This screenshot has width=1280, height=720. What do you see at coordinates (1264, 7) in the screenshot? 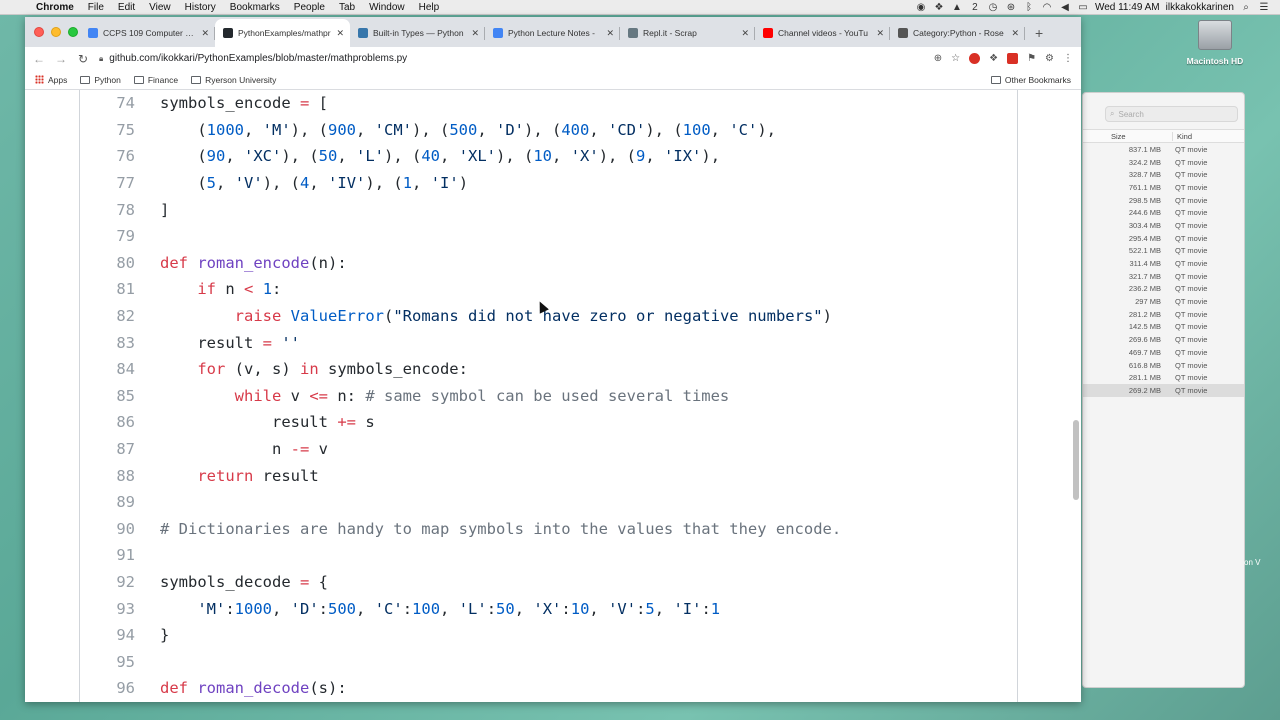
I see `notification-center-icon: ☰` at bounding box center [1264, 7].